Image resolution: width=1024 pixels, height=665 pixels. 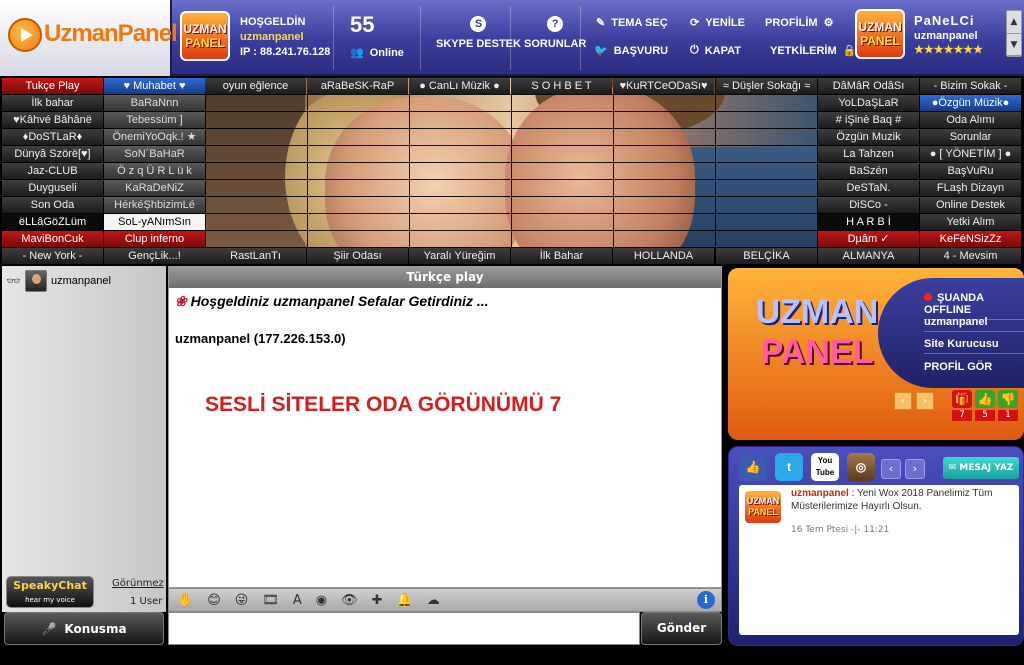 I want to click on close-button: ⏻ KAPAT, so click(x=715, y=50).